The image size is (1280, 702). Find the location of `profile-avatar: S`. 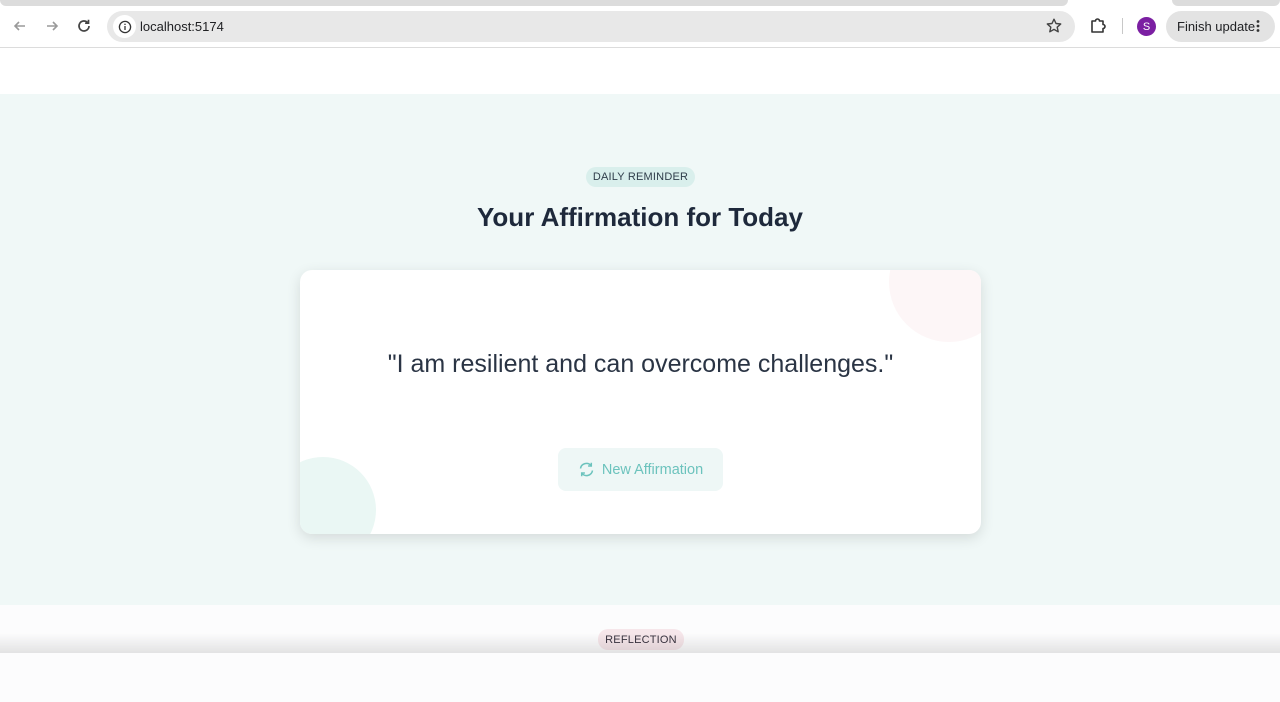

profile-avatar: S is located at coordinates (1146, 26).